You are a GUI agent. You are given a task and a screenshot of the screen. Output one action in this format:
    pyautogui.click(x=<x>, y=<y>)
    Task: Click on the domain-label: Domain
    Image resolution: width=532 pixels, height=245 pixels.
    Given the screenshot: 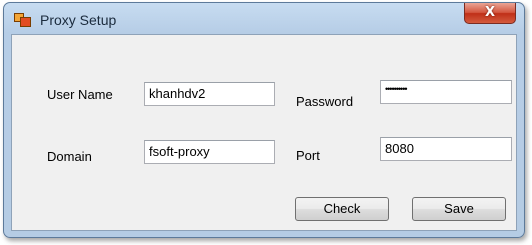 What is the action you would take?
    pyautogui.click(x=69, y=156)
    